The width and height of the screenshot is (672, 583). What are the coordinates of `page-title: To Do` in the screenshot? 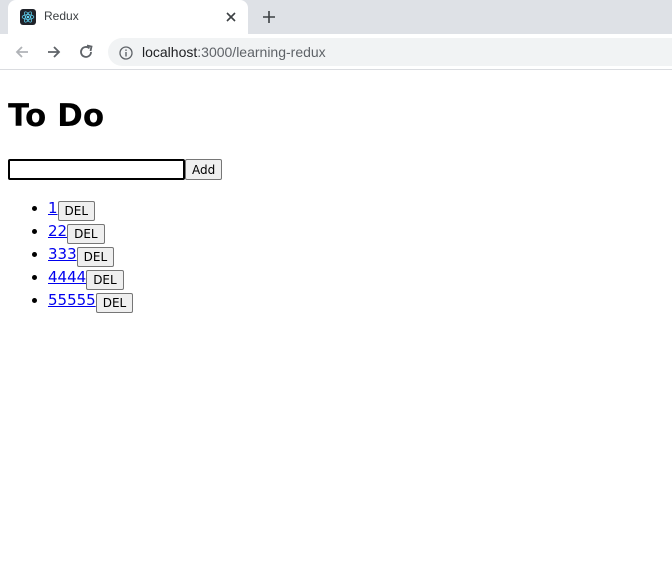 It's located at (56, 116).